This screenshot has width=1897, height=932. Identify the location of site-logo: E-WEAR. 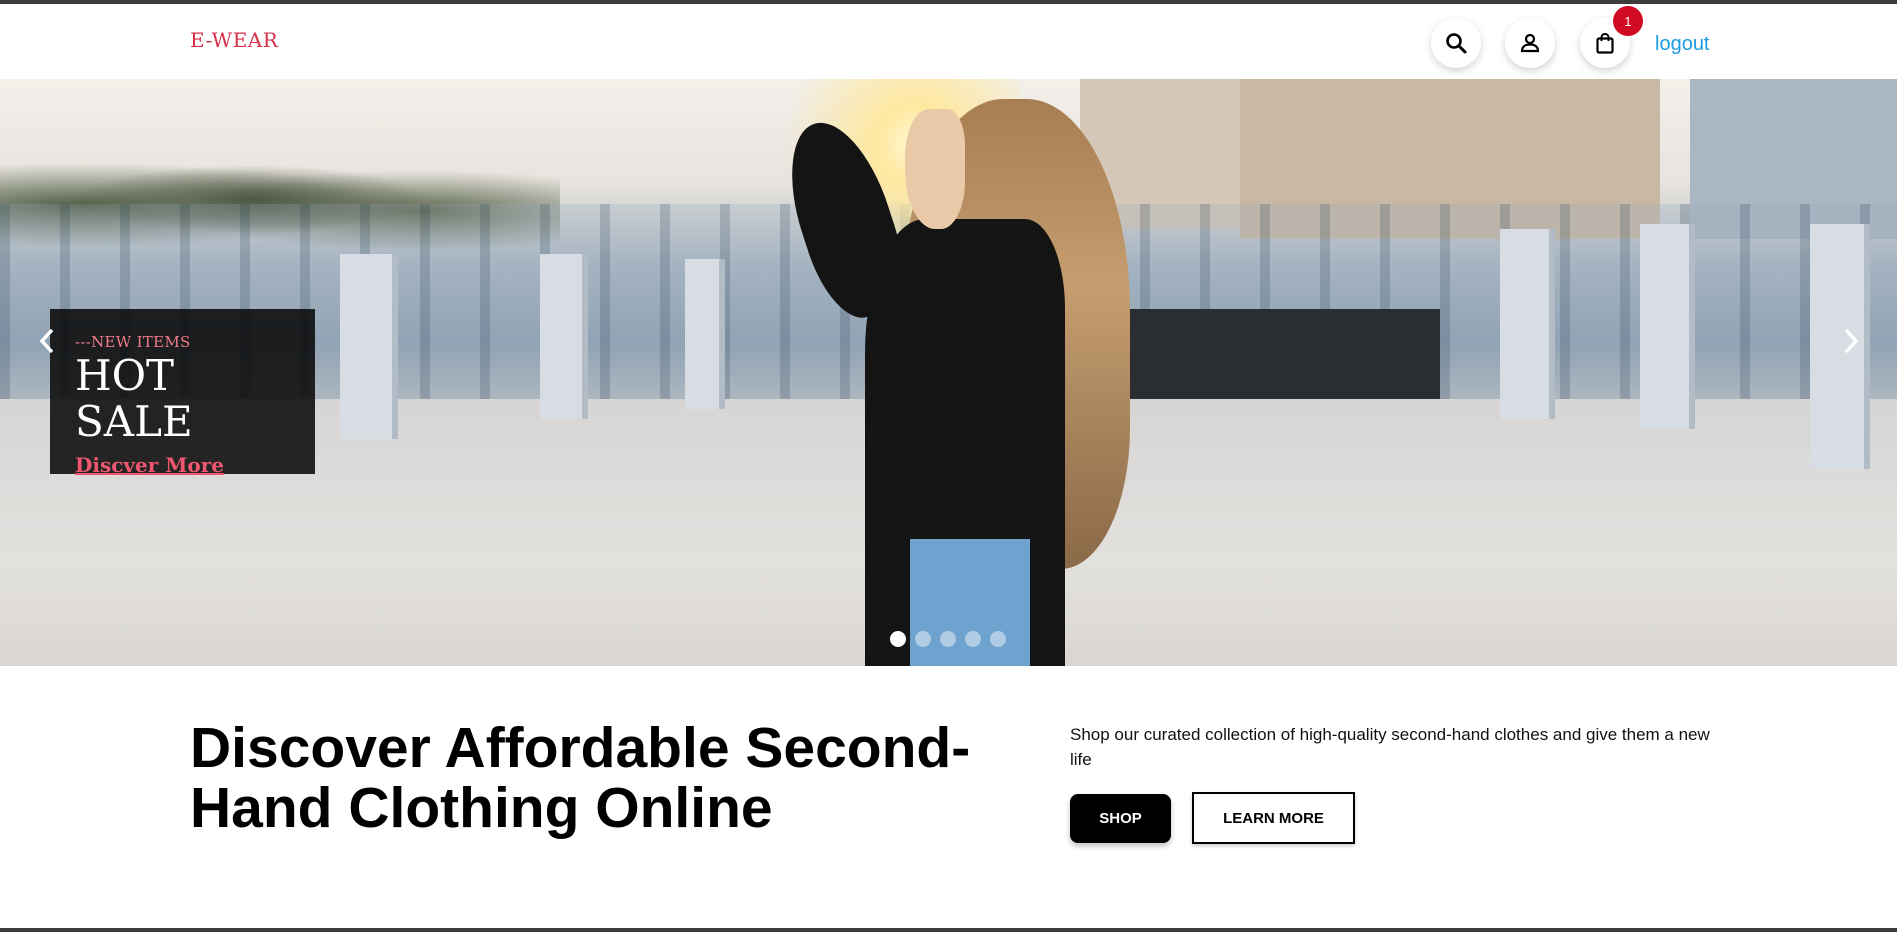
(234, 40).